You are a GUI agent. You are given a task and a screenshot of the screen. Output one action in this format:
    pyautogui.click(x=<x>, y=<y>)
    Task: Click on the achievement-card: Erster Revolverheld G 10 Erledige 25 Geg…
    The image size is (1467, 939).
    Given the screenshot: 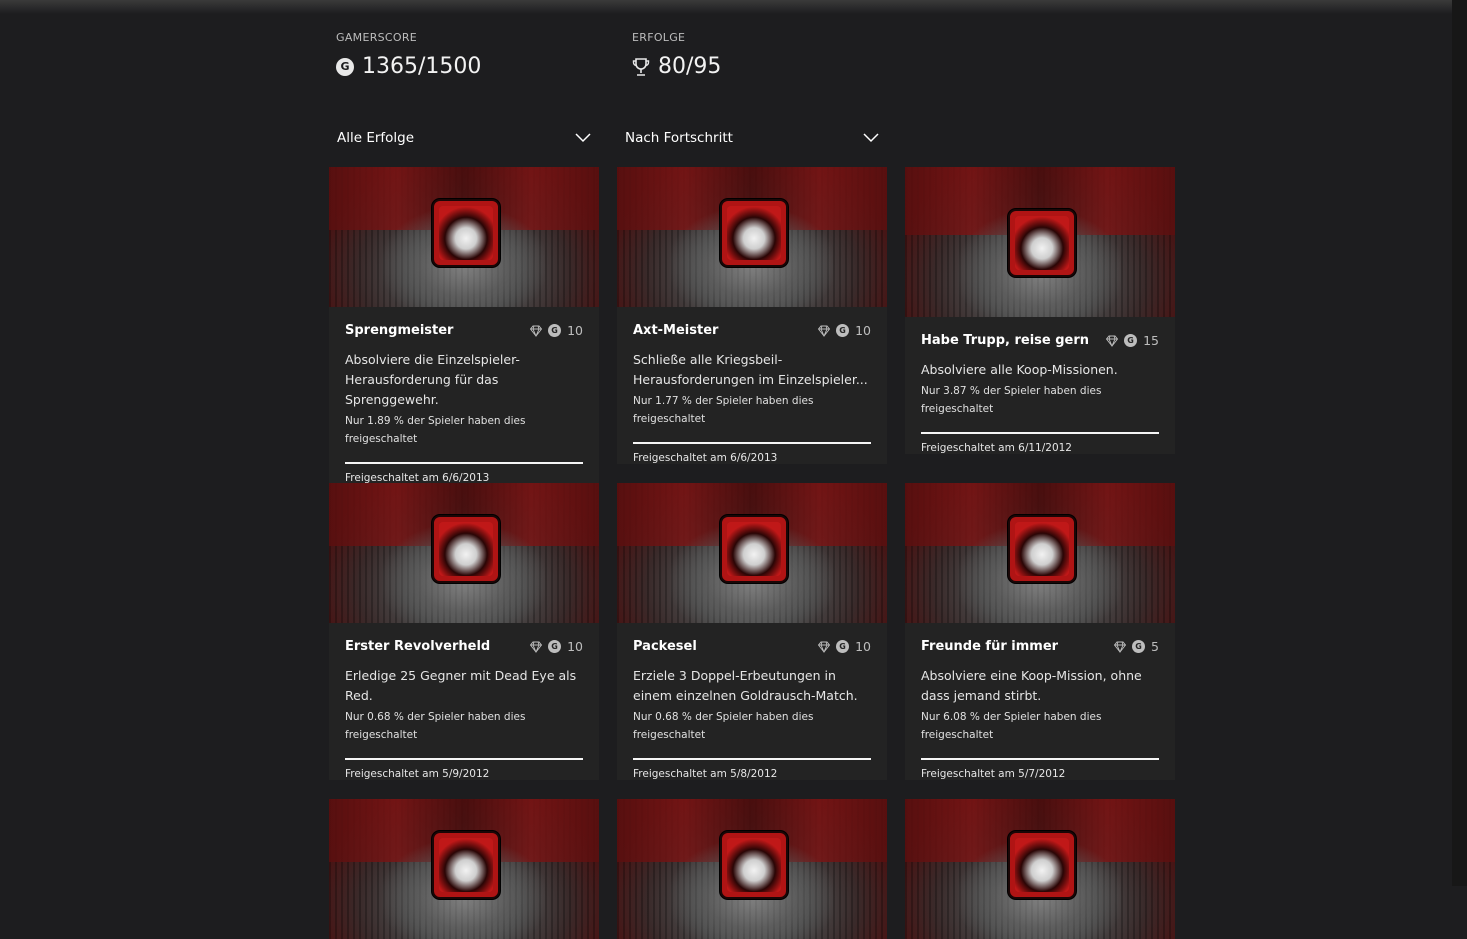 What is the action you would take?
    pyautogui.click(x=464, y=631)
    